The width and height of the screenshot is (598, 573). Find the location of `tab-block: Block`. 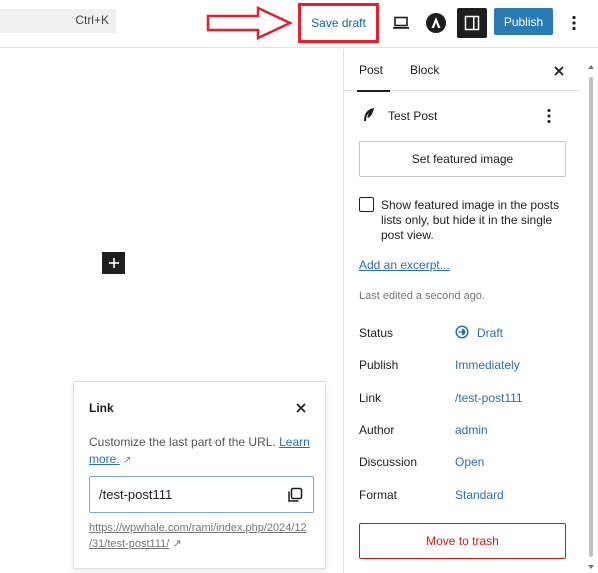

tab-block: Block is located at coordinates (424, 70).